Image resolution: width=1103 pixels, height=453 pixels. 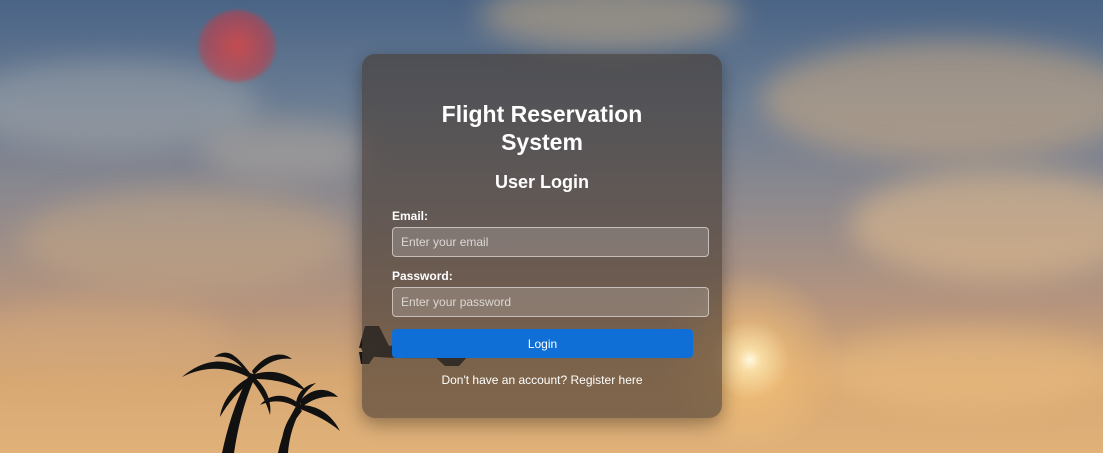 I want to click on password-field, so click(x=550, y=302).